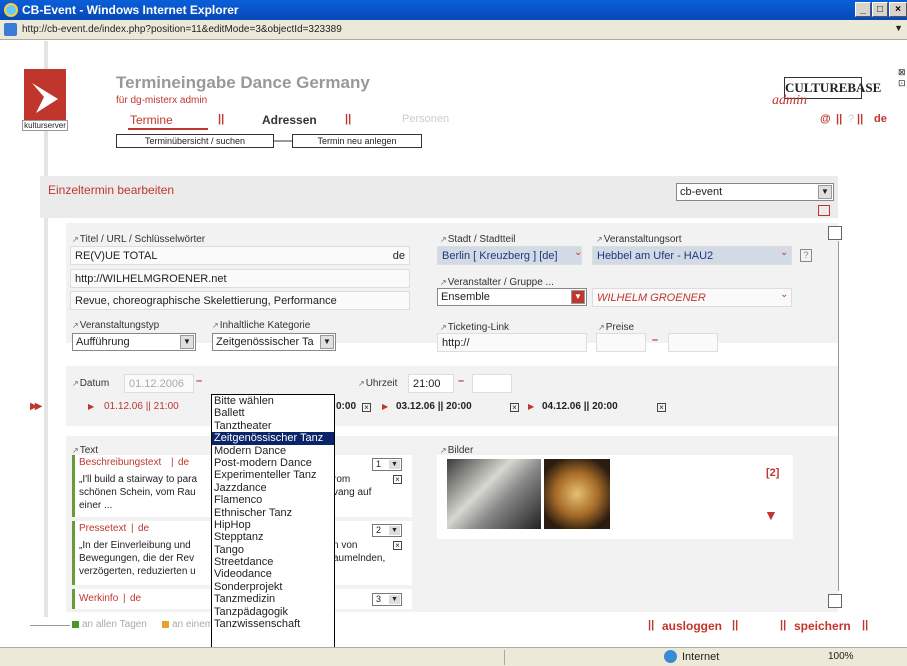 The width and height of the screenshot is (907, 666). Describe the element at coordinates (693, 342) in the screenshot. I see `price-to-input` at that location.